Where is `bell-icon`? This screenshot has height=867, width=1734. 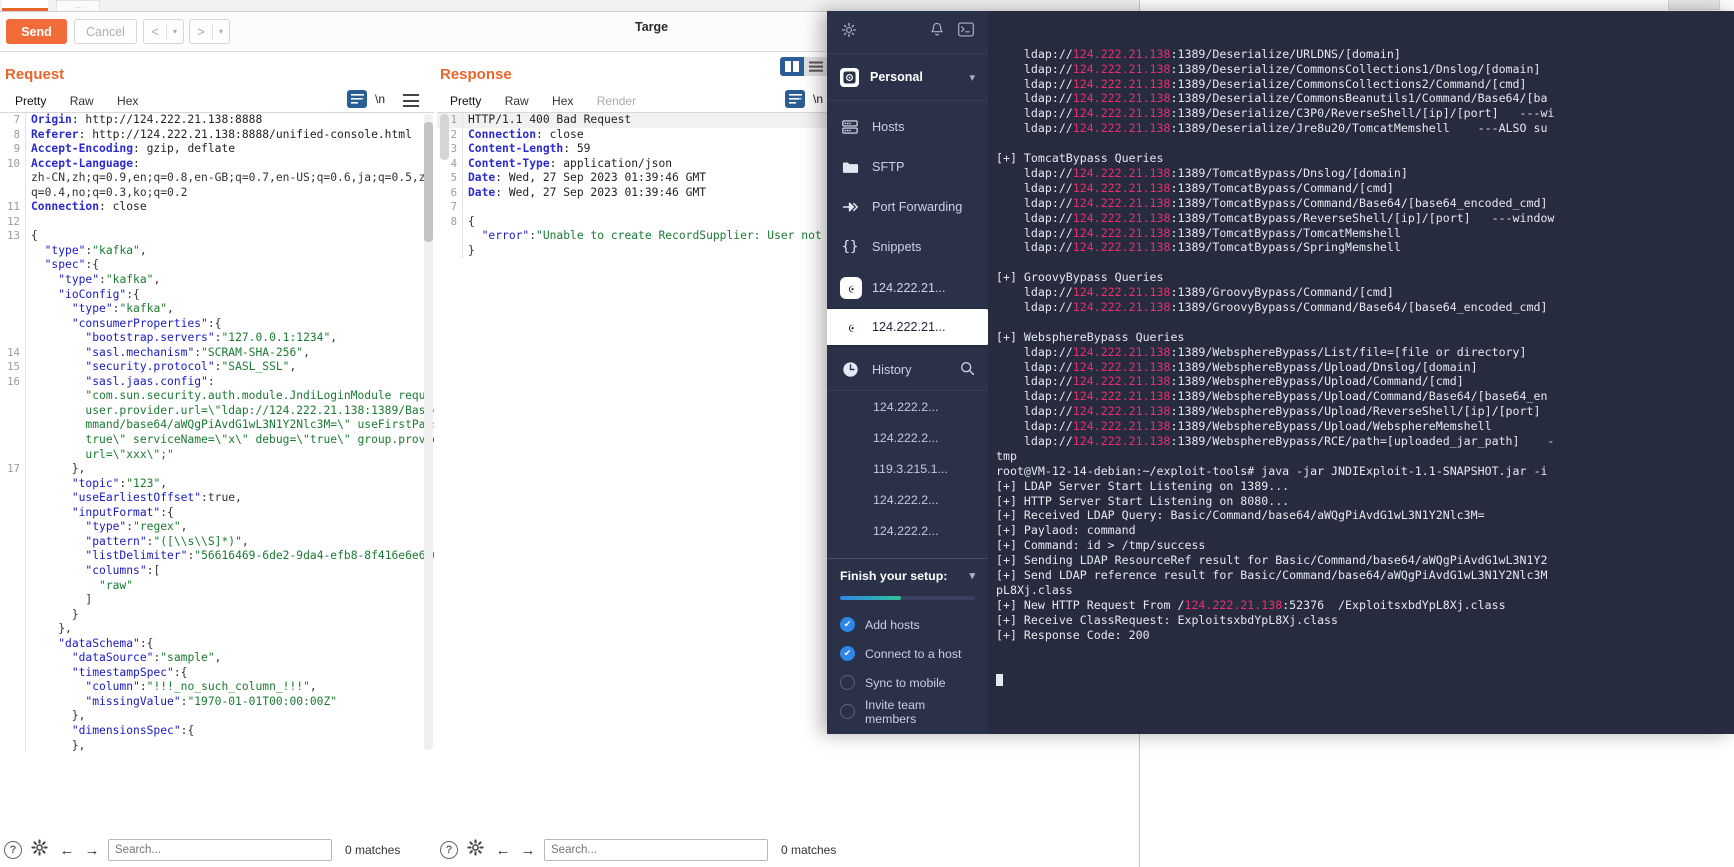 bell-icon is located at coordinates (937, 32).